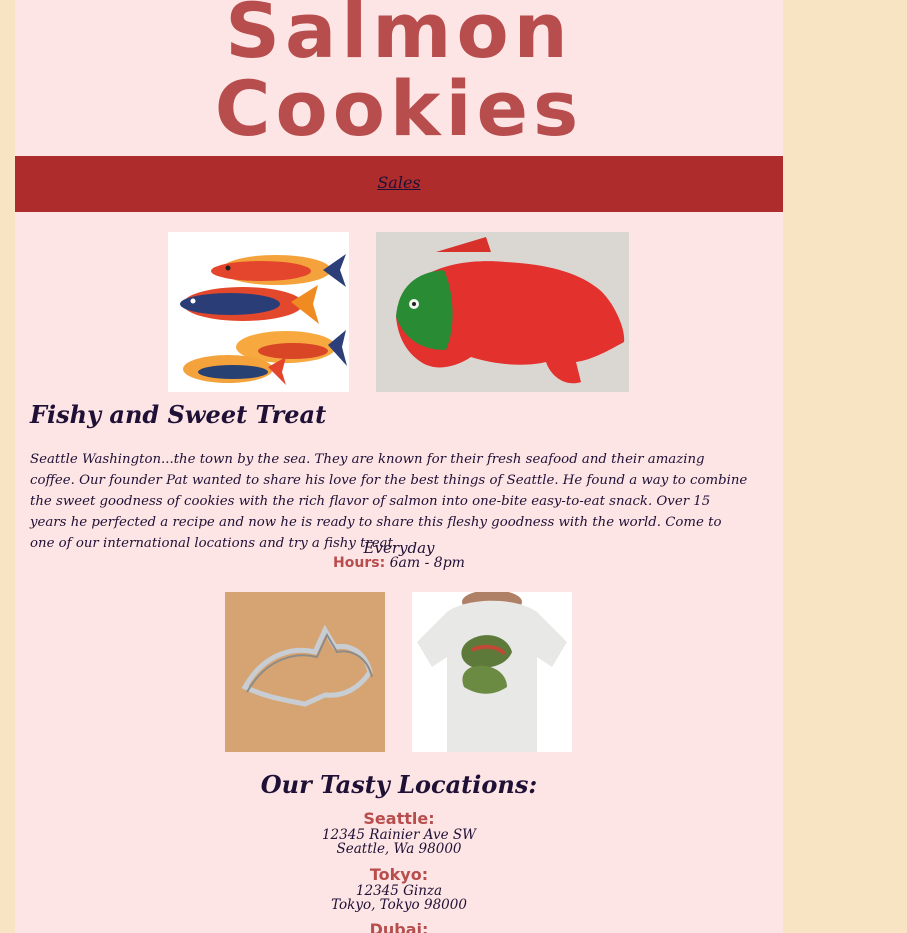 The image size is (907, 933). What do you see at coordinates (492, 672) in the screenshot?
I see `salmon-tshirt-image` at bounding box center [492, 672].